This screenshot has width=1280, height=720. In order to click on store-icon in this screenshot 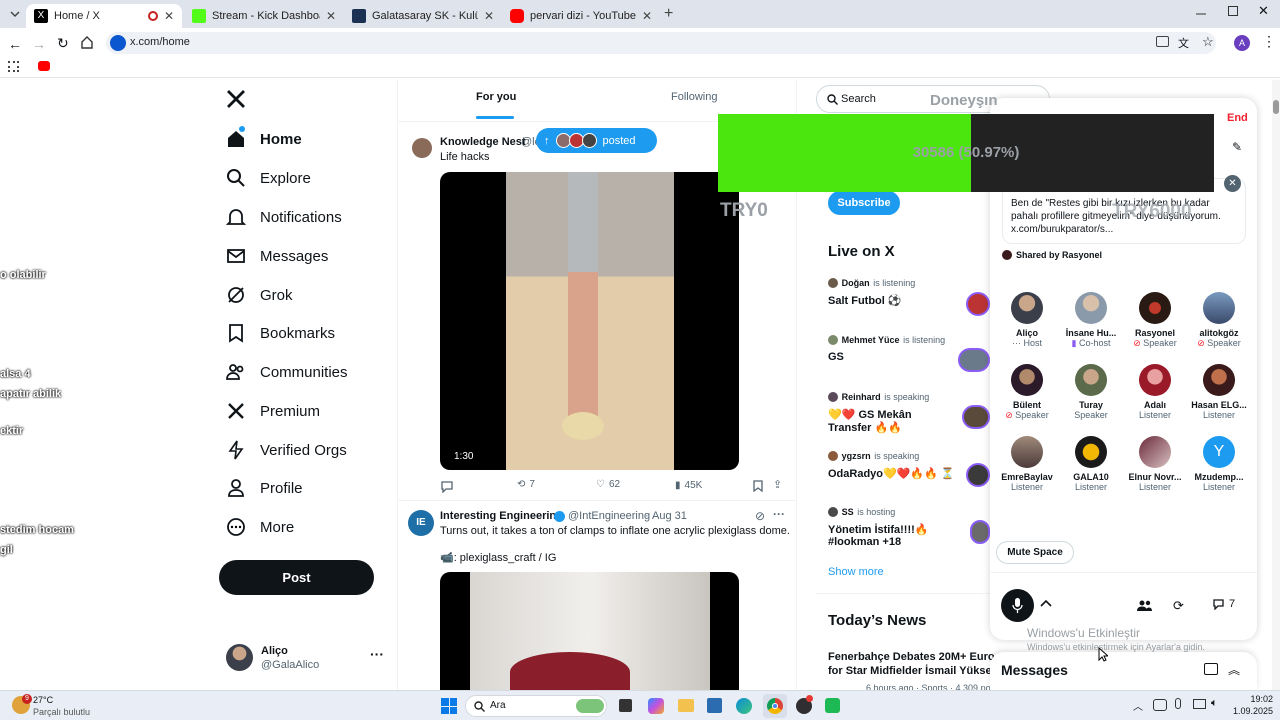, I will do `click(714, 705)`.